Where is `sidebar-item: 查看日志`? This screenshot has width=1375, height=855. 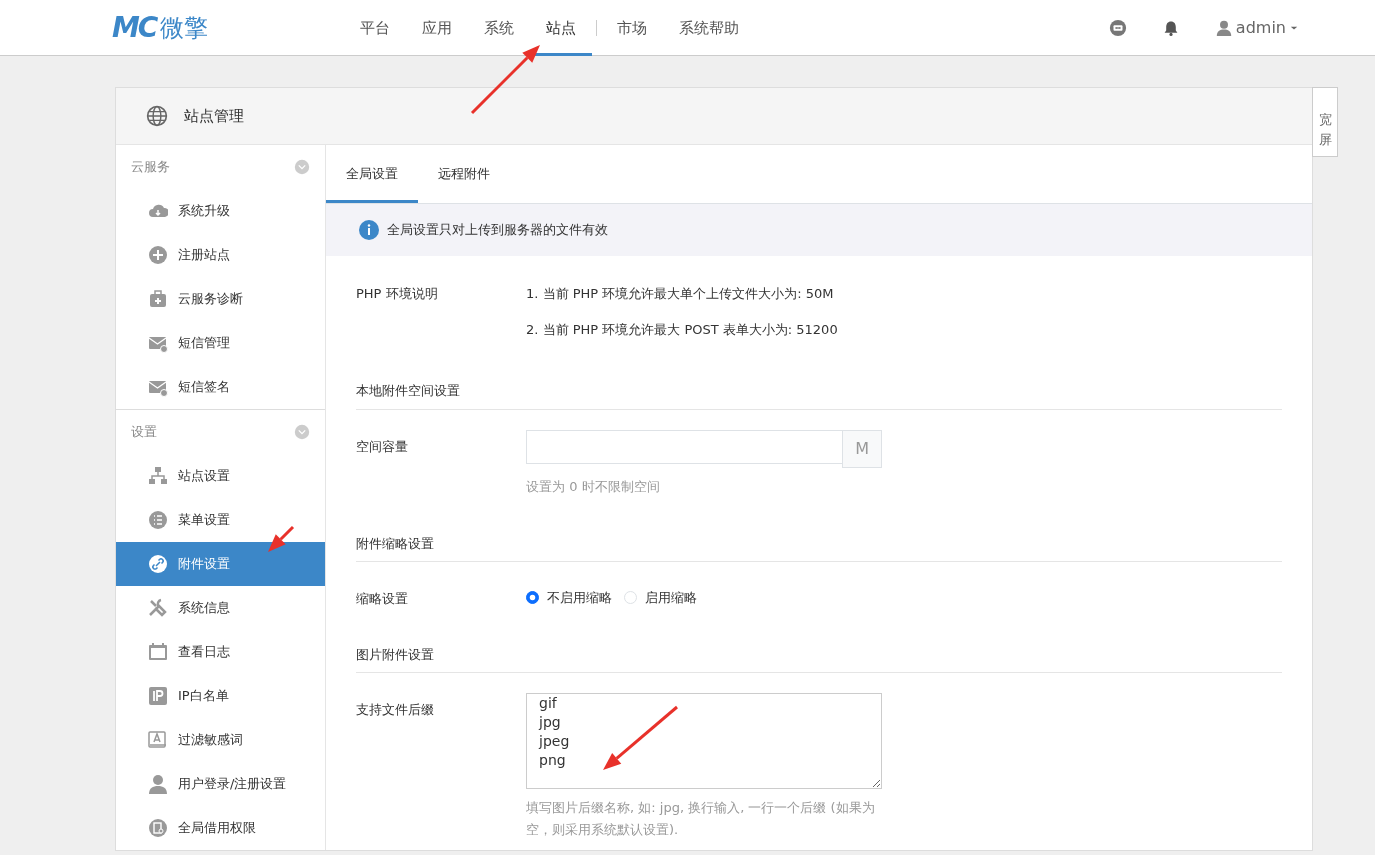
sidebar-item: 查看日志 is located at coordinates (220, 652).